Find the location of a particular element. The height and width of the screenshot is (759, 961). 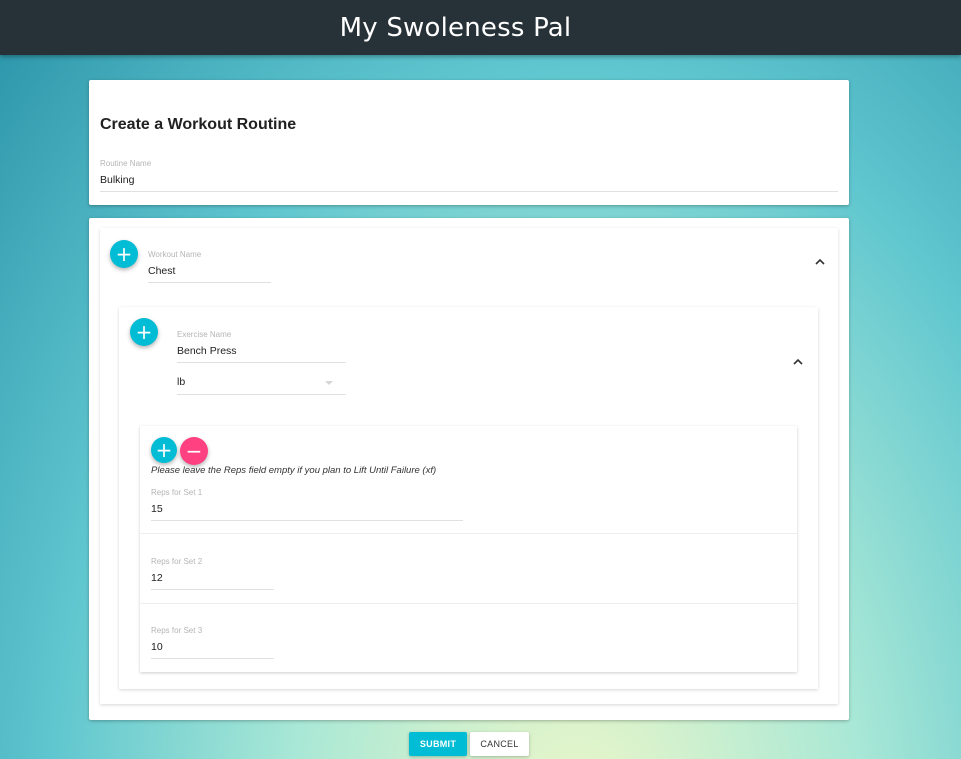

exercise-name-input: Bench Press is located at coordinates (261, 354).